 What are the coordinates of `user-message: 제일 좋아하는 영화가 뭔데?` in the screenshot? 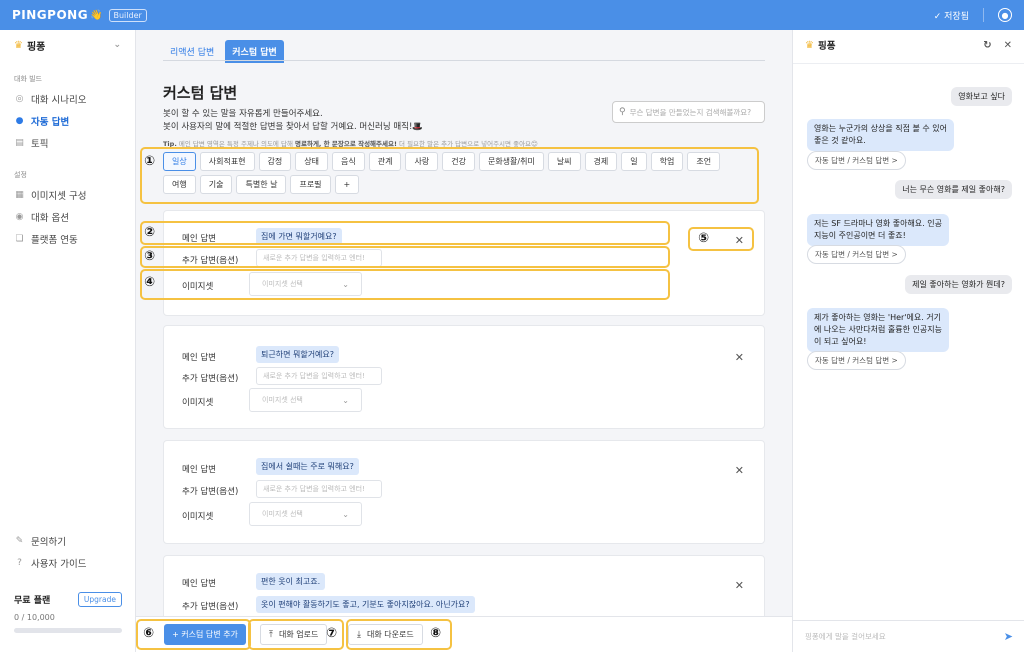 It's located at (958, 284).